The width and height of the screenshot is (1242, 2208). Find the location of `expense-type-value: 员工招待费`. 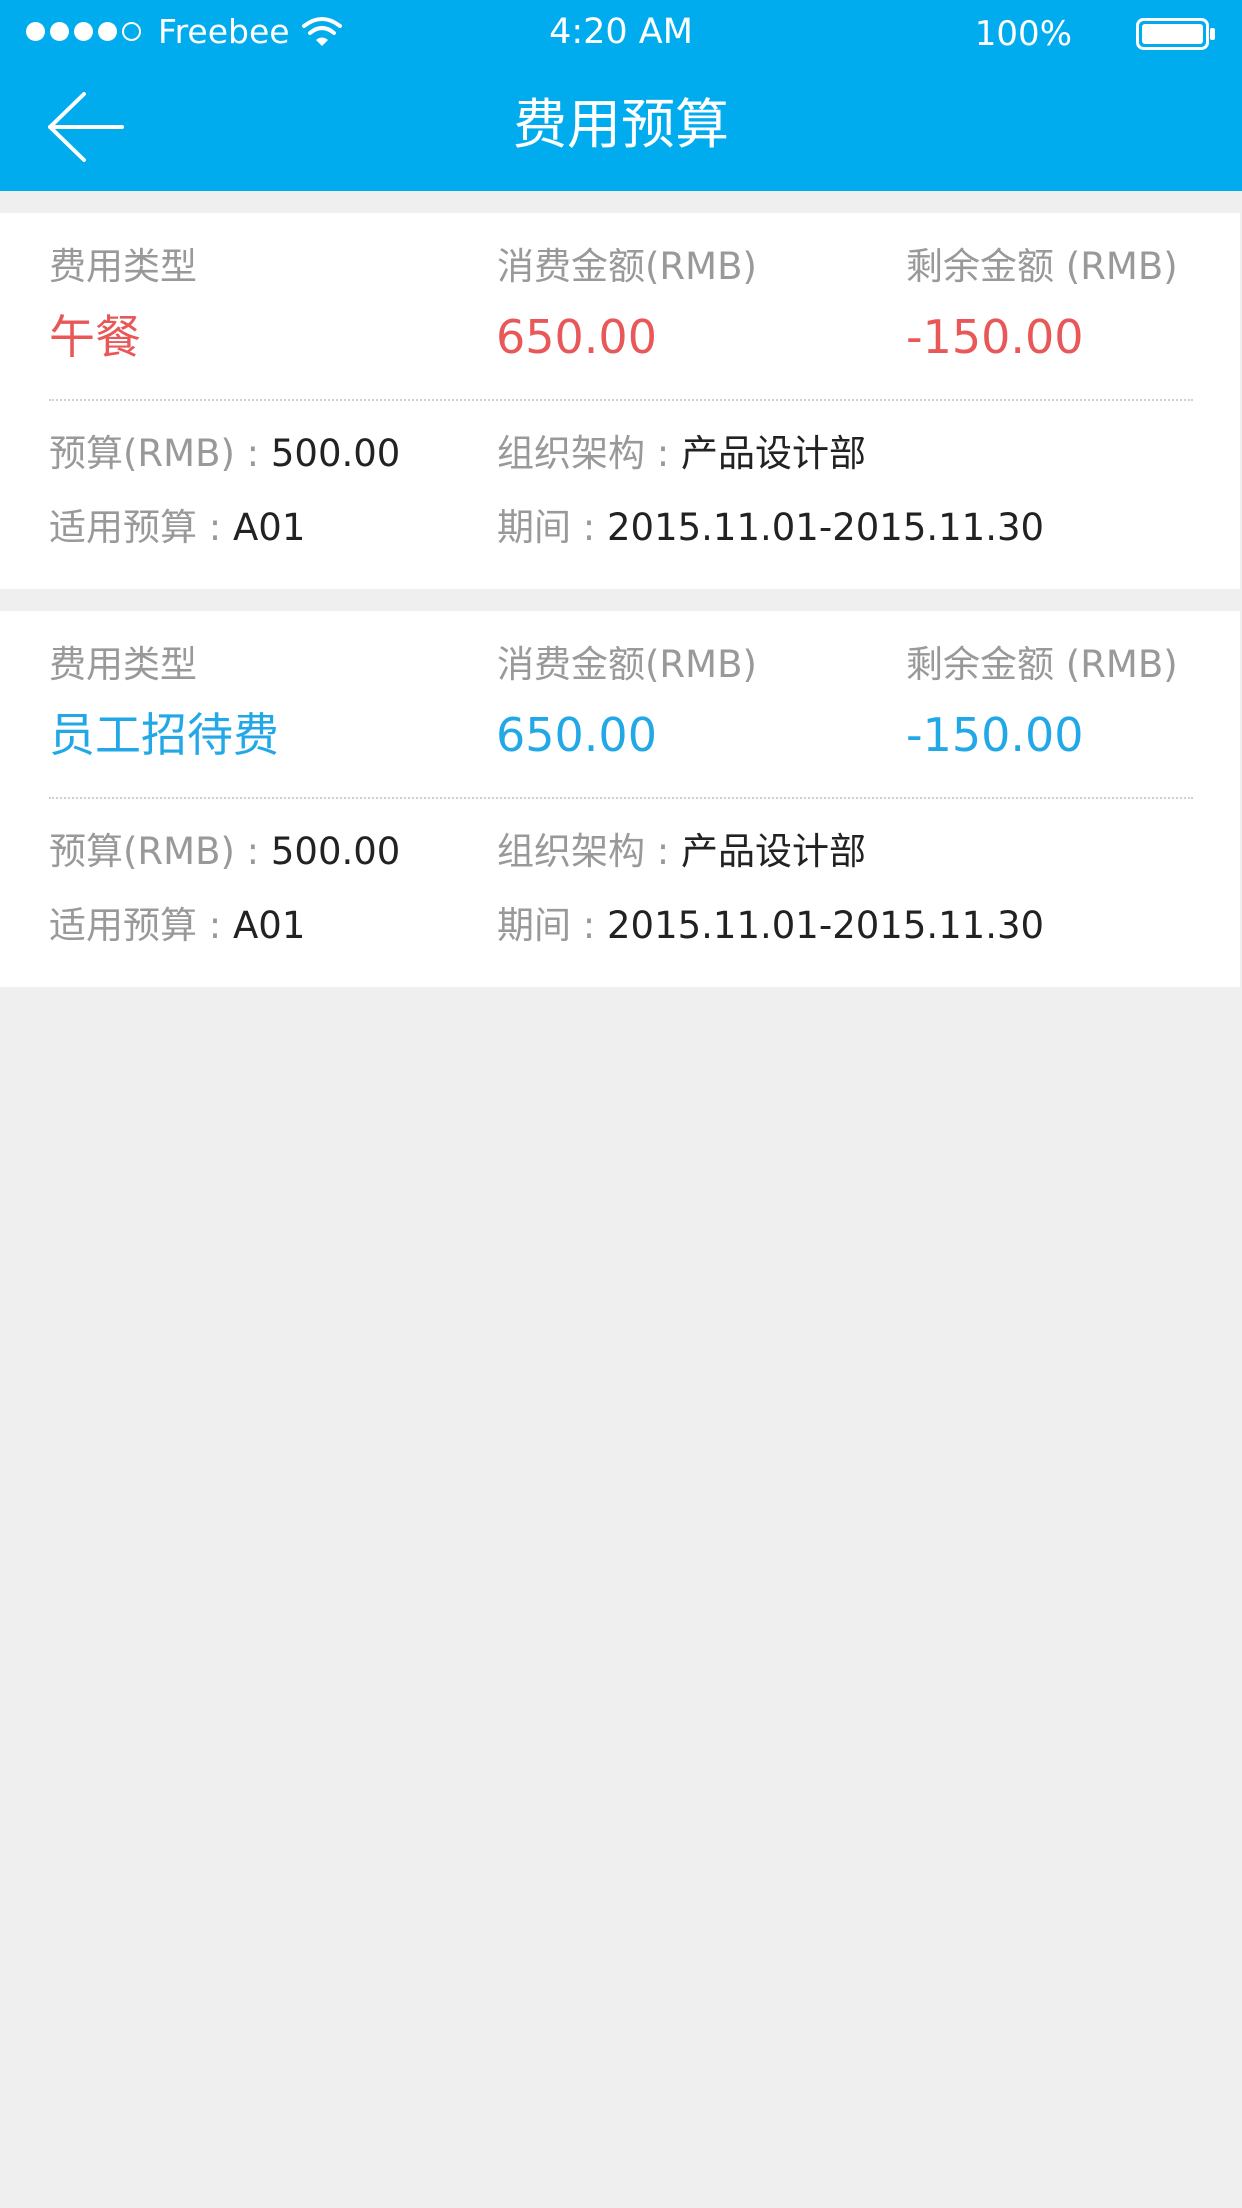

expense-type-value: 员工招待费 is located at coordinates (164, 735).